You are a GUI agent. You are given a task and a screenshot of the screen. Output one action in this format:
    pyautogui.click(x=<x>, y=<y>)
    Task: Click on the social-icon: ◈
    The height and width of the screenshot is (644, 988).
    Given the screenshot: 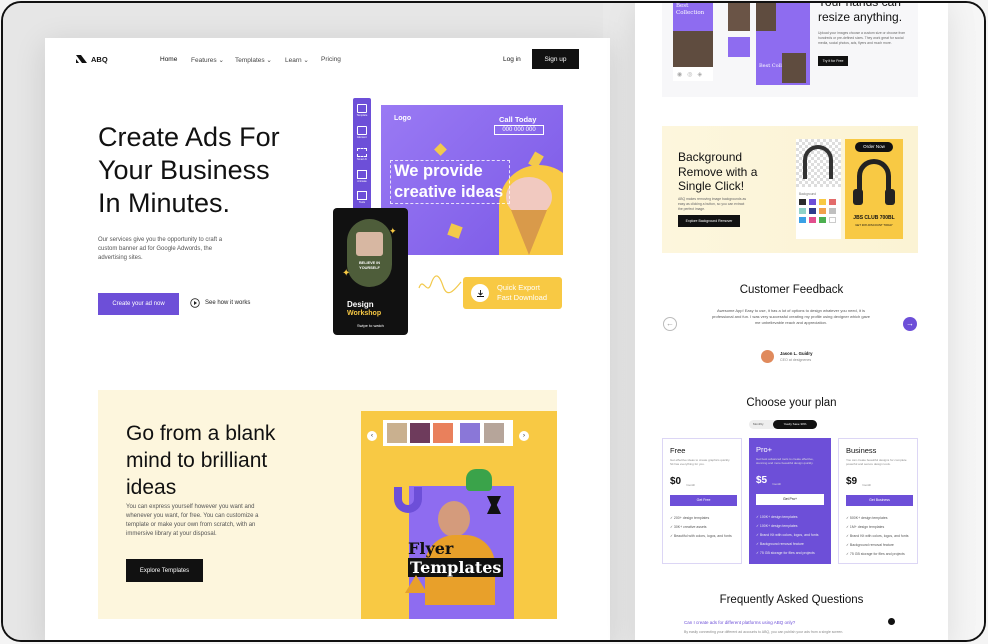 What is the action you would take?
    pyautogui.click(x=700, y=74)
    